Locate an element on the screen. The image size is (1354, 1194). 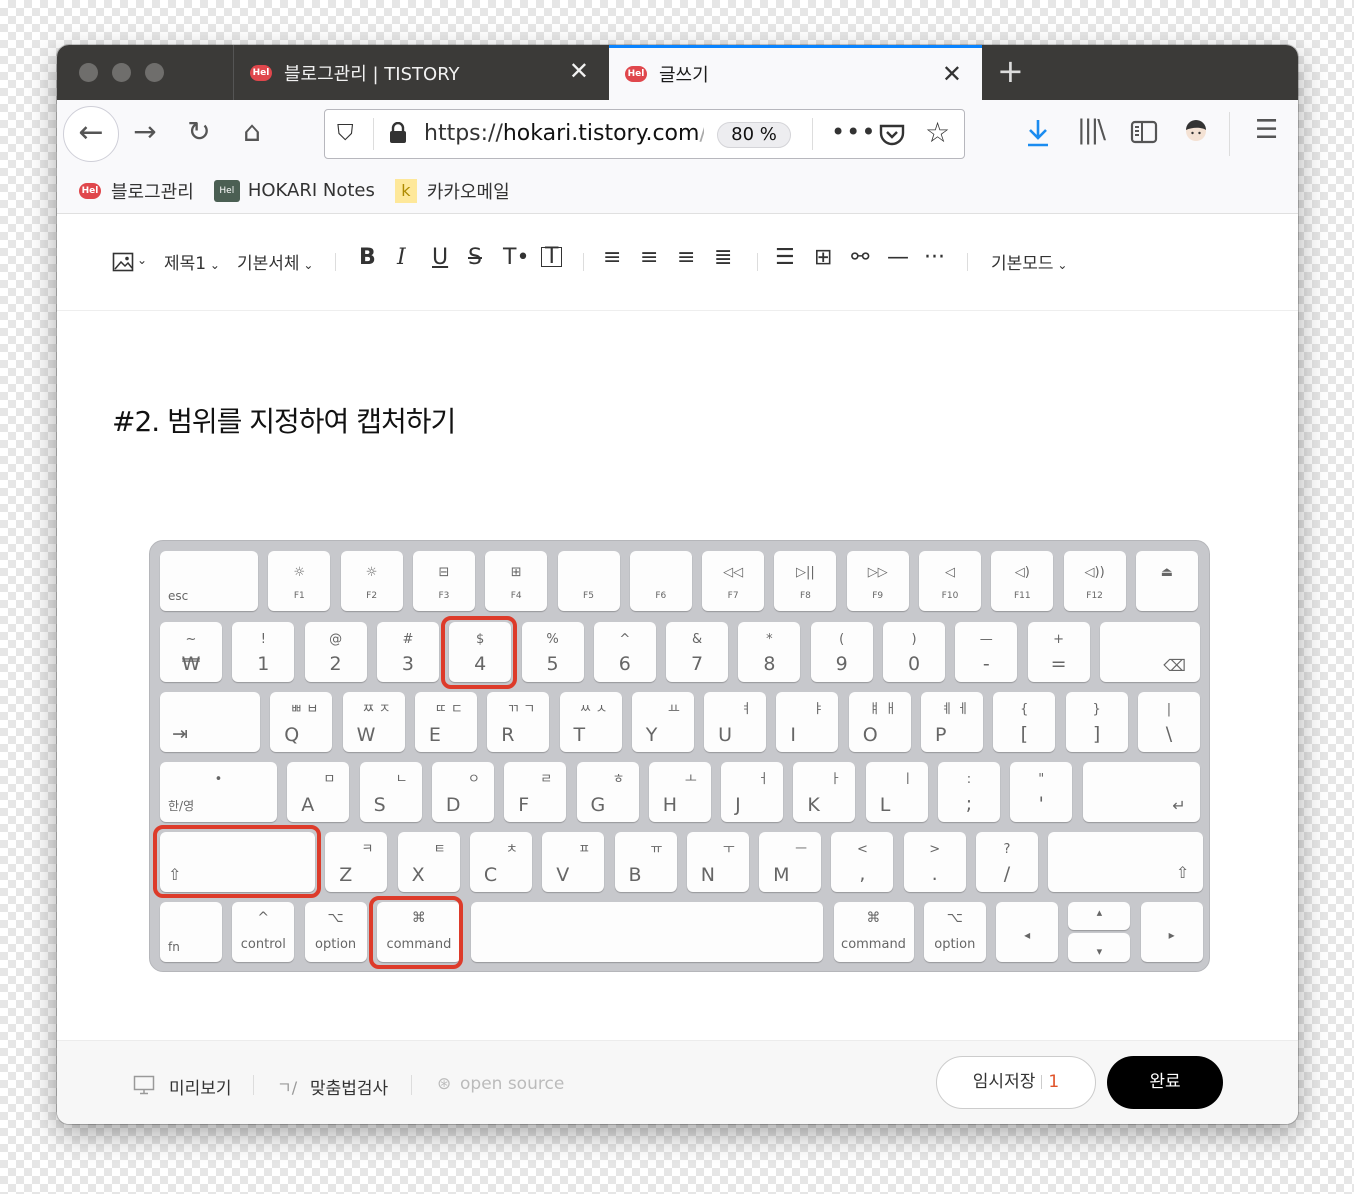
account-avatar-icon is located at coordinates (1196, 132).